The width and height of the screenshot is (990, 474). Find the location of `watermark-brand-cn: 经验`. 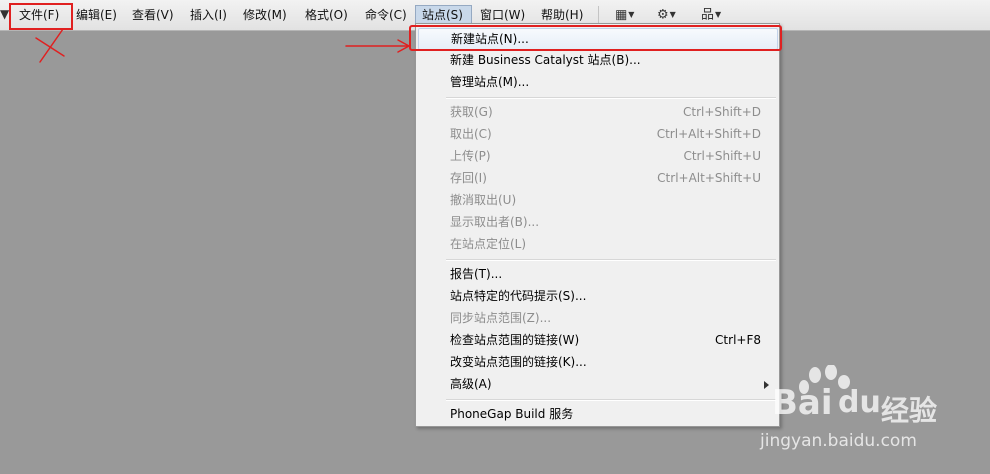

watermark-brand-cn: 经验 is located at coordinates (909, 410).